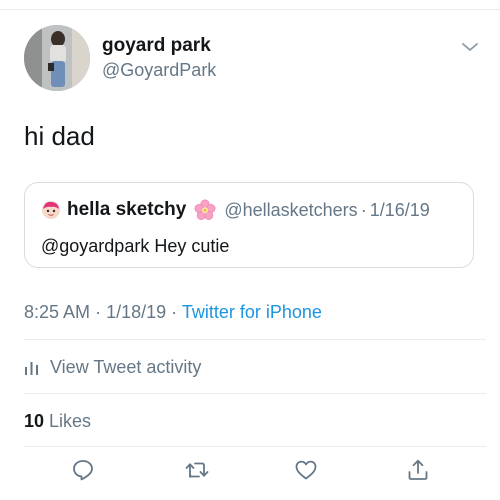  What do you see at coordinates (250, 472) in the screenshot?
I see `tweet-actions-bar` at bounding box center [250, 472].